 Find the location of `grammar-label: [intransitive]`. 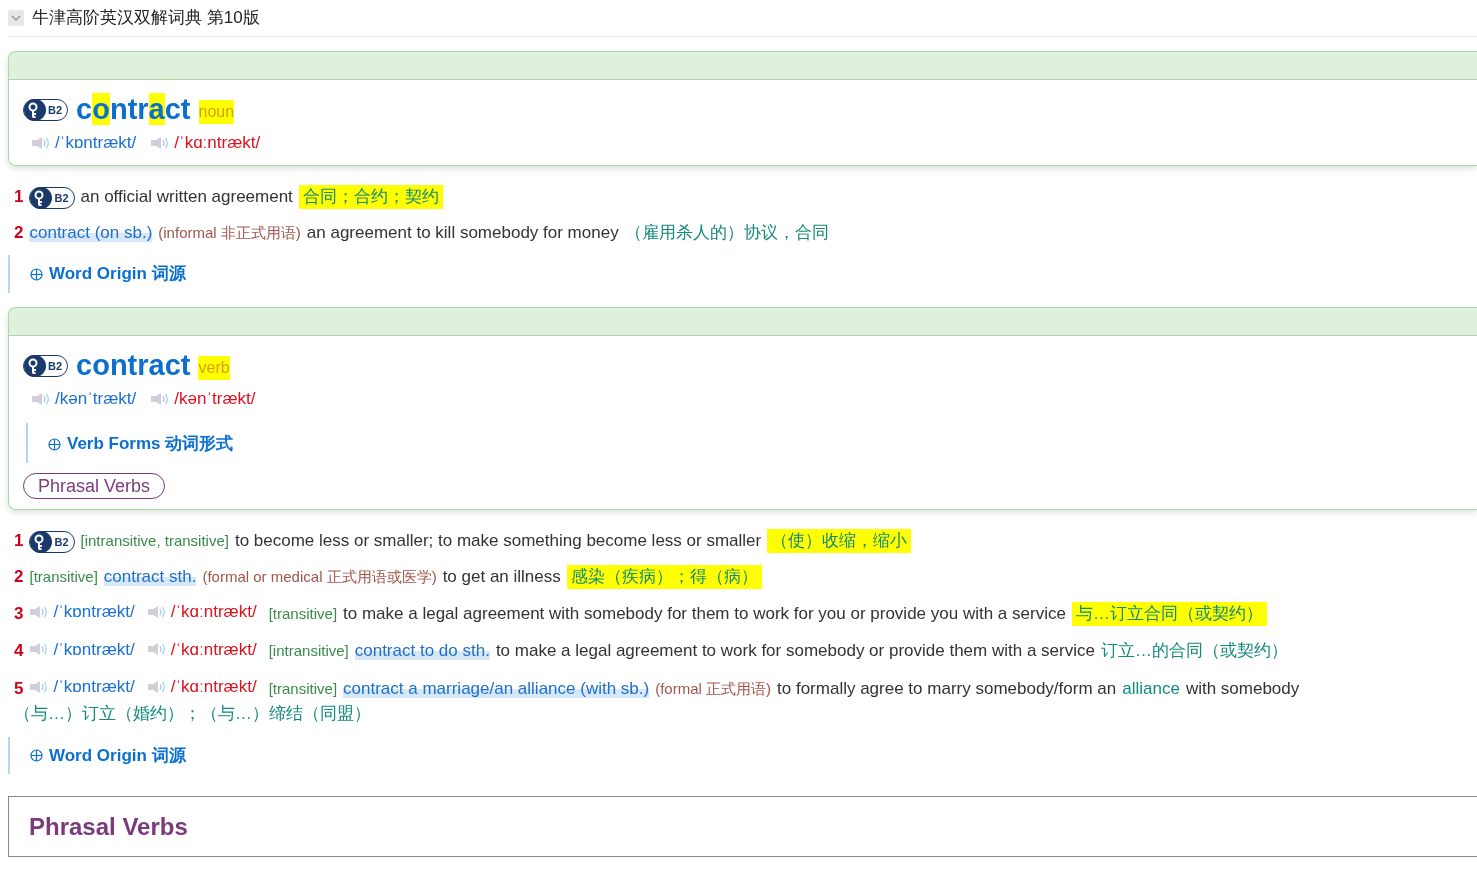

grammar-label: [intransitive] is located at coordinates (308, 651).